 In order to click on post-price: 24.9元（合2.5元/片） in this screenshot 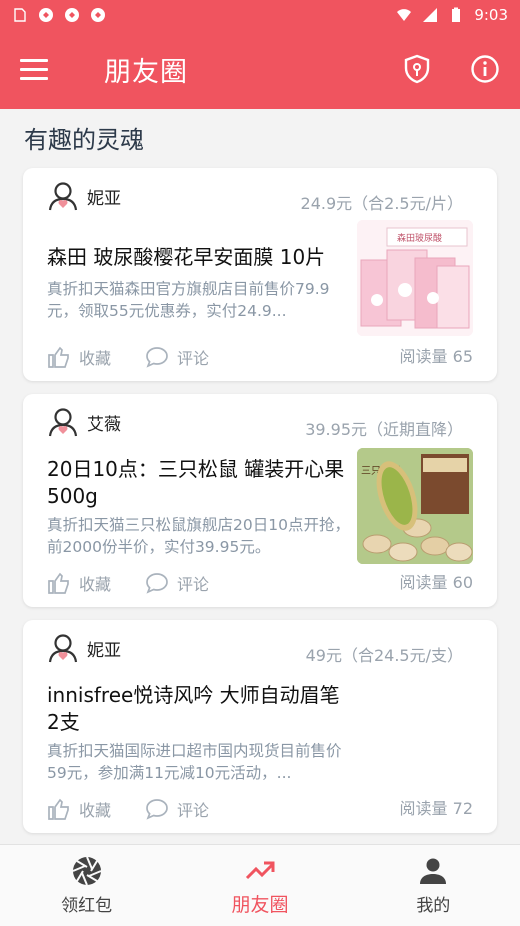, I will do `click(381, 203)`.